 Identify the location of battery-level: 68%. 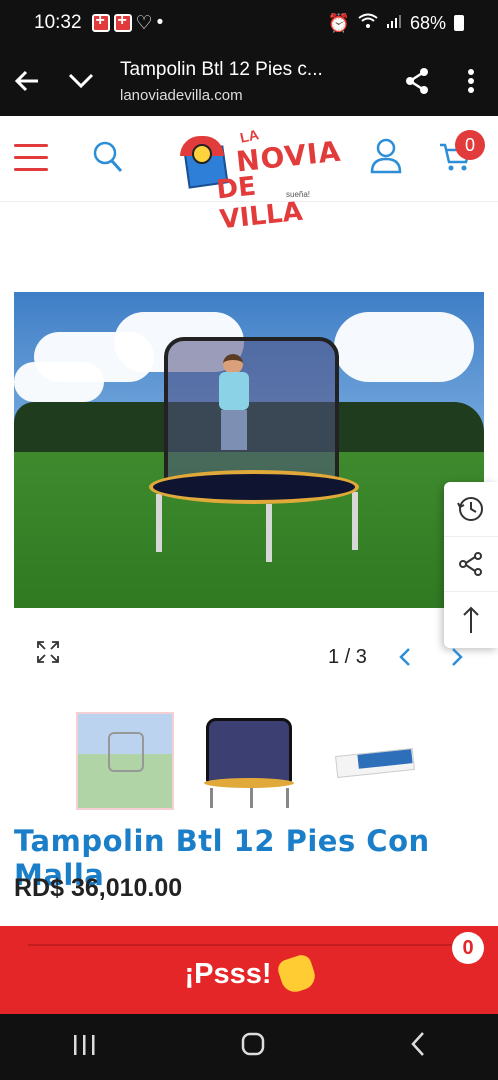
(427, 22).